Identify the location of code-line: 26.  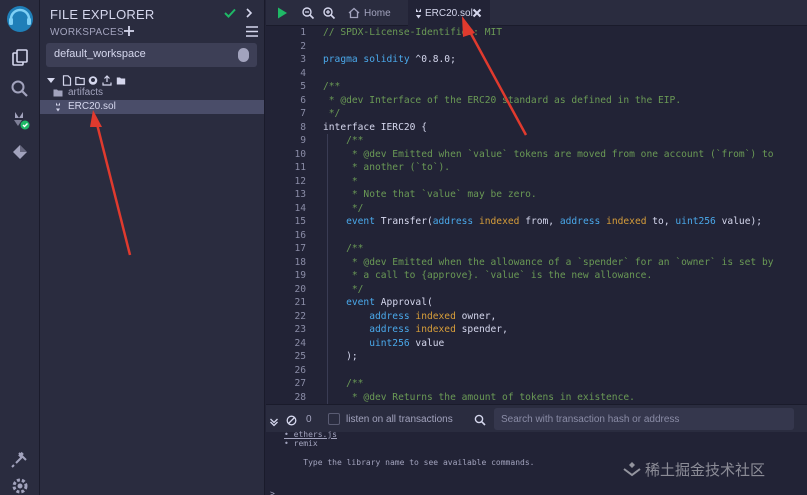
(536, 372).